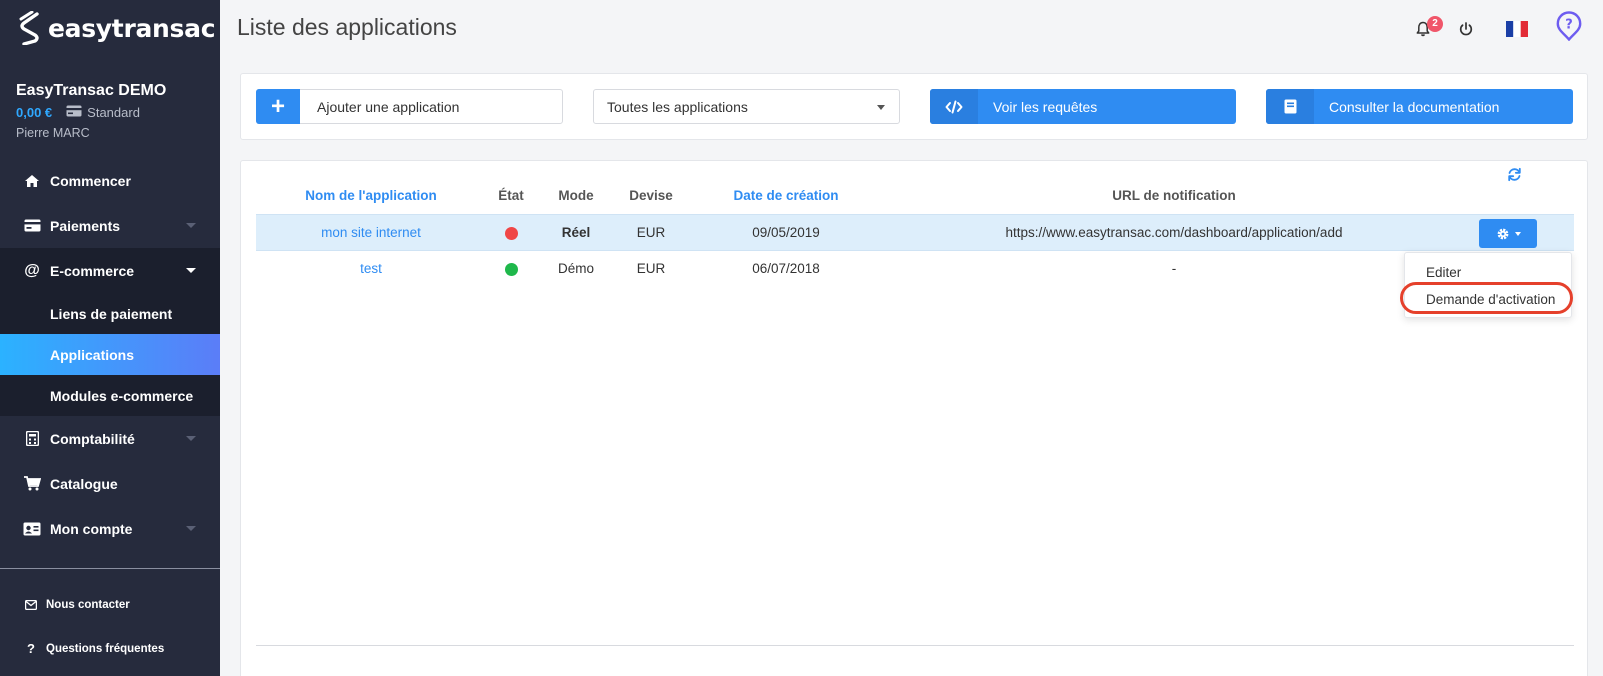 The height and width of the screenshot is (676, 1603). What do you see at coordinates (651, 195) in the screenshot?
I see `column-header-currency: Devise` at bounding box center [651, 195].